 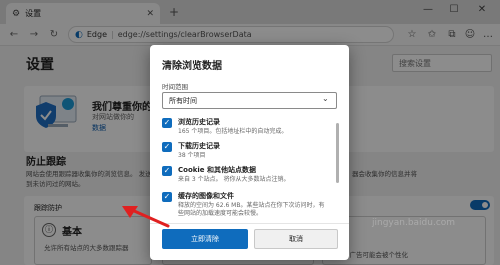 I want to click on item-description: 38 个项目, so click(x=192, y=155).